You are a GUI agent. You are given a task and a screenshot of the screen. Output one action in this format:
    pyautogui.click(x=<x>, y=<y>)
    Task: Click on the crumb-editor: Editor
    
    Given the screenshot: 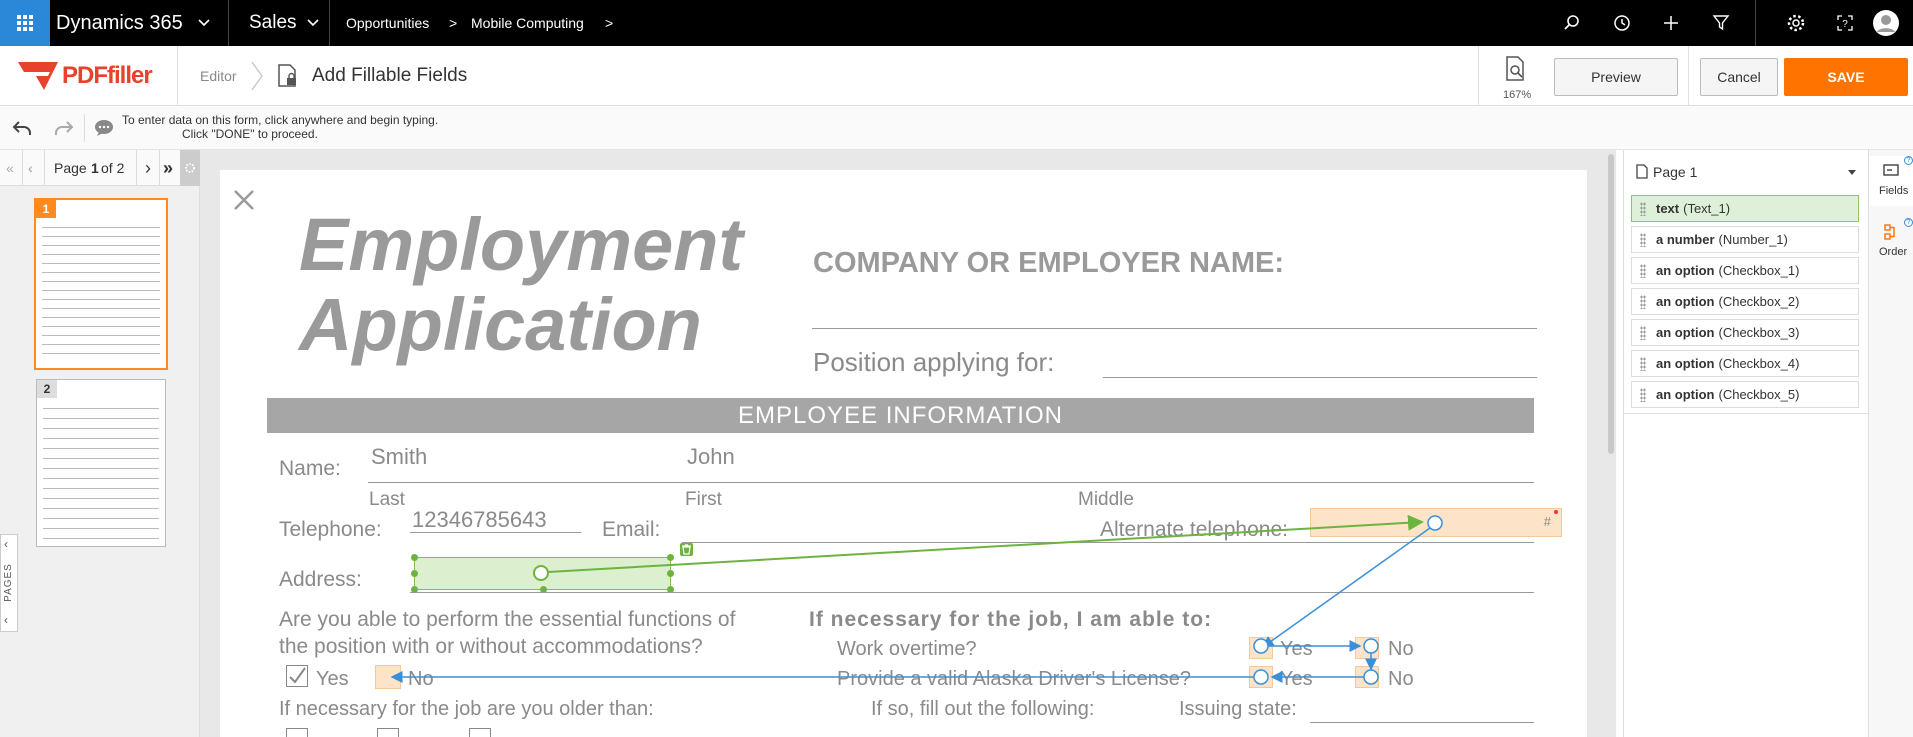 What is the action you would take?
    pyautogui.click(x=218, y=76)
    